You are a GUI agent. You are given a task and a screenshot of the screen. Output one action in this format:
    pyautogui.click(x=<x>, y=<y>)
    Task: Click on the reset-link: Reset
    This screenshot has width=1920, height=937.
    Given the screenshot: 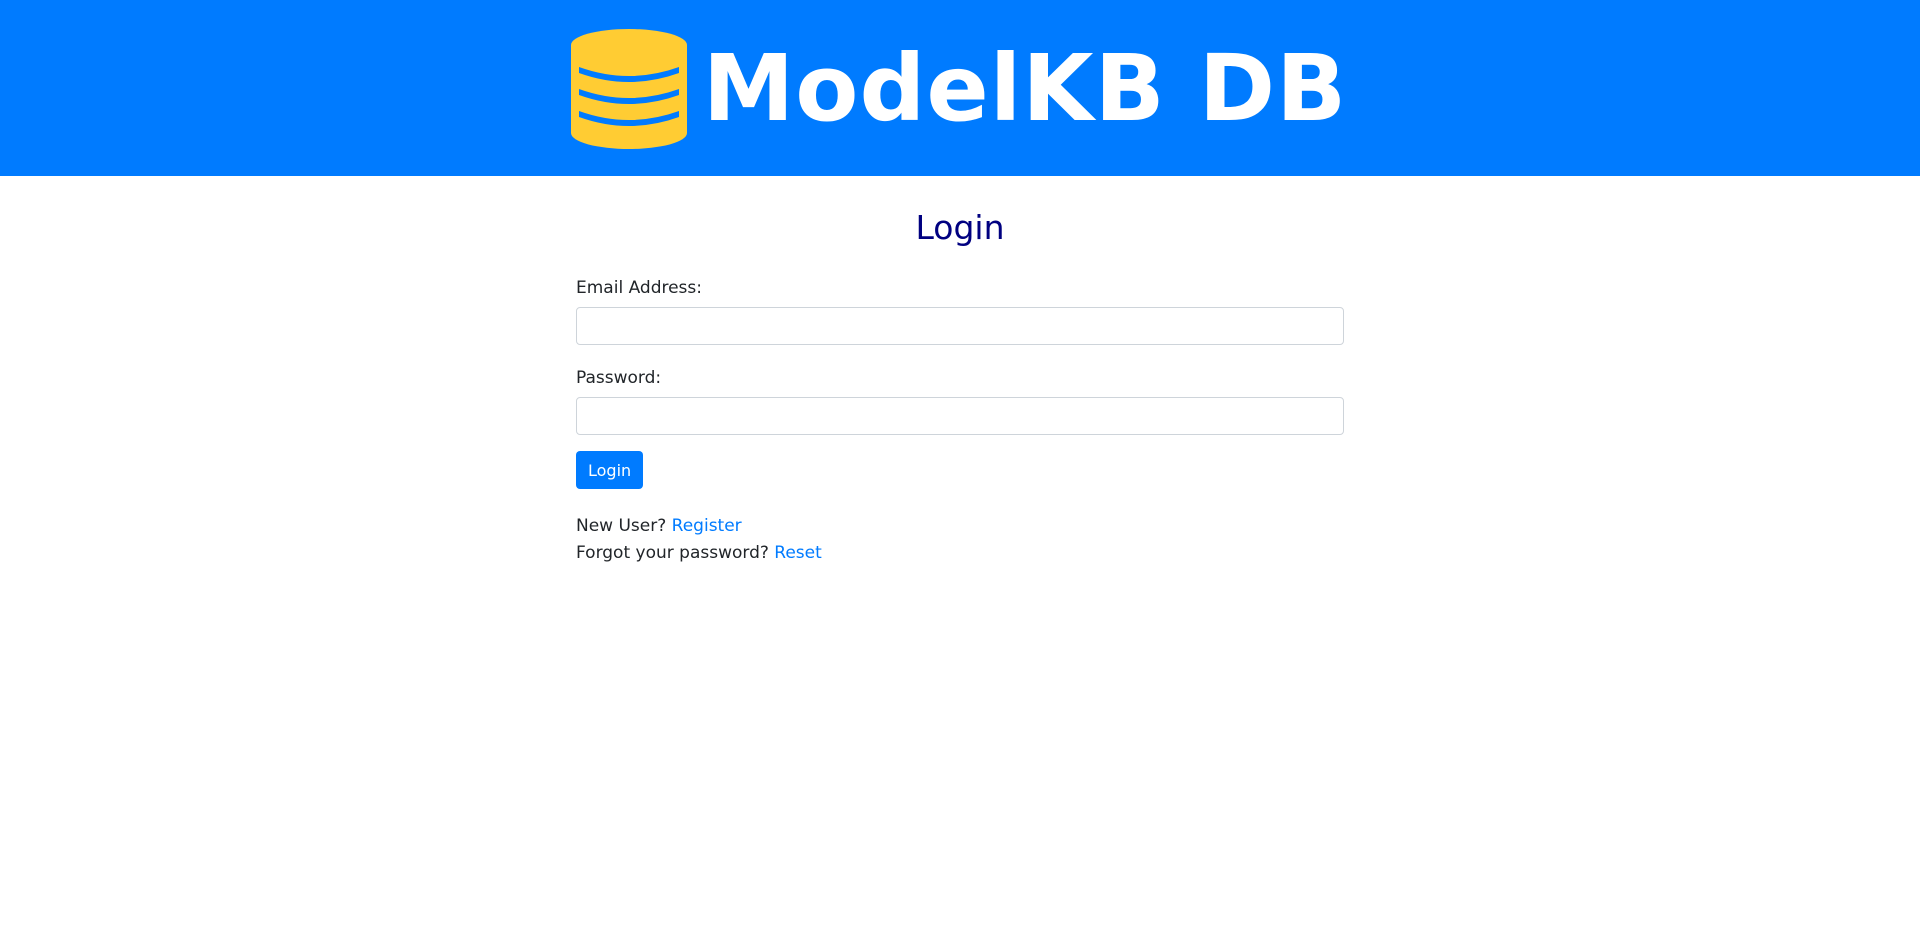 What is the action you would take?
    pyautogui.click(x=798, y=553)
    